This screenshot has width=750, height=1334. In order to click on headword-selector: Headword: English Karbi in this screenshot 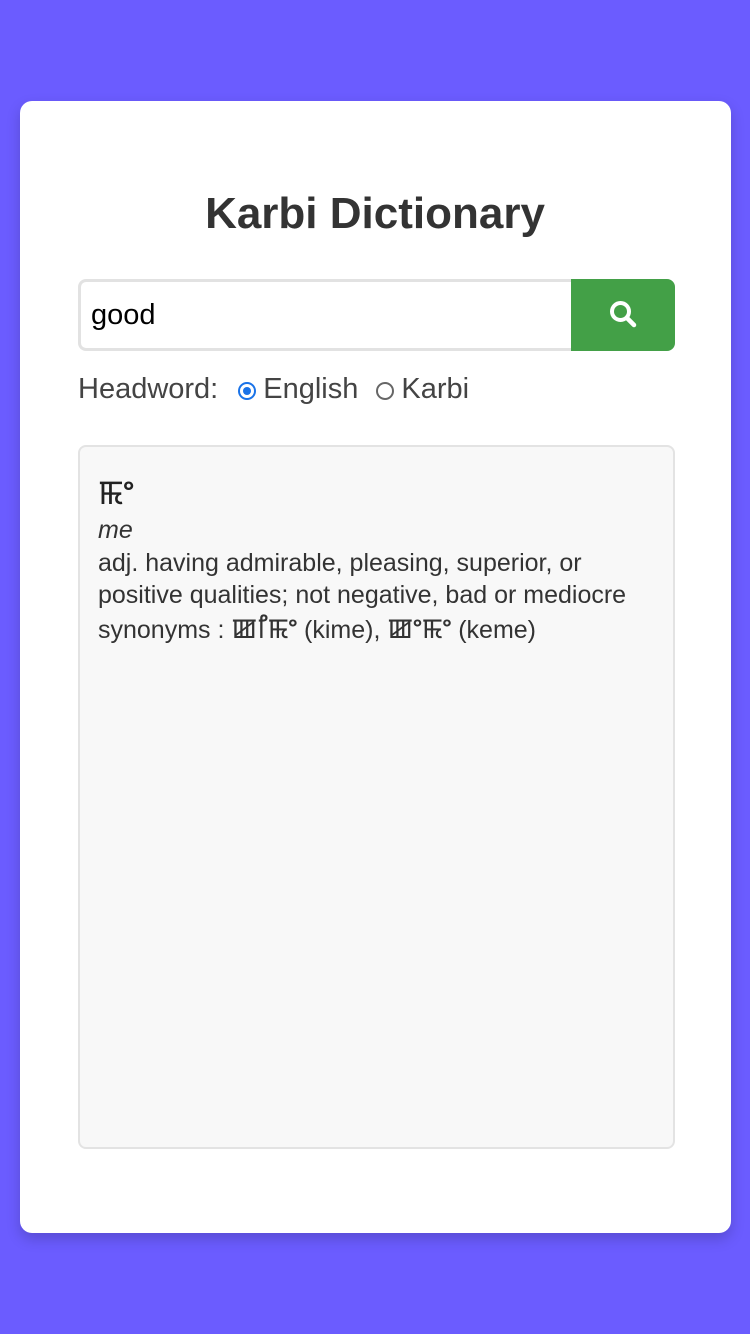, I will do `click(282, 389)`.